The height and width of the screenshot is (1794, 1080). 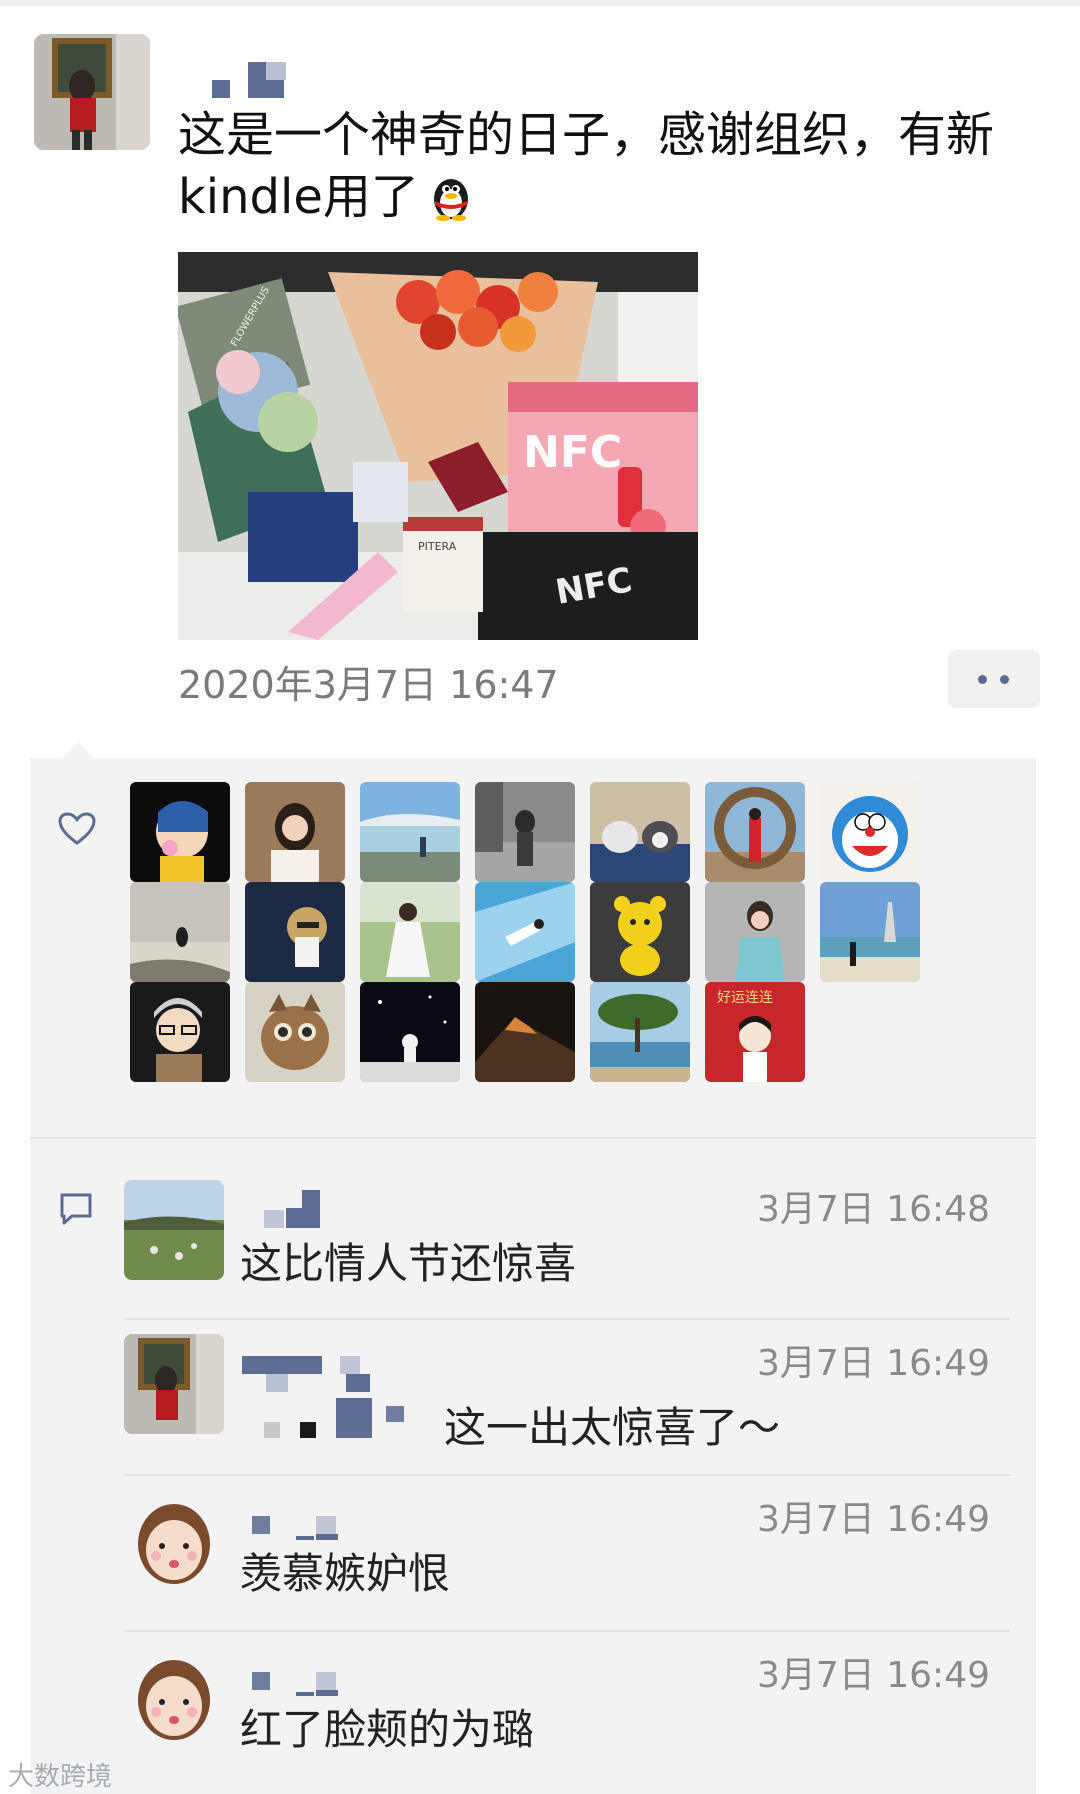 I want to click on post-timestamp: 2020年3月7日 16:47, so click(x=368, y=685).